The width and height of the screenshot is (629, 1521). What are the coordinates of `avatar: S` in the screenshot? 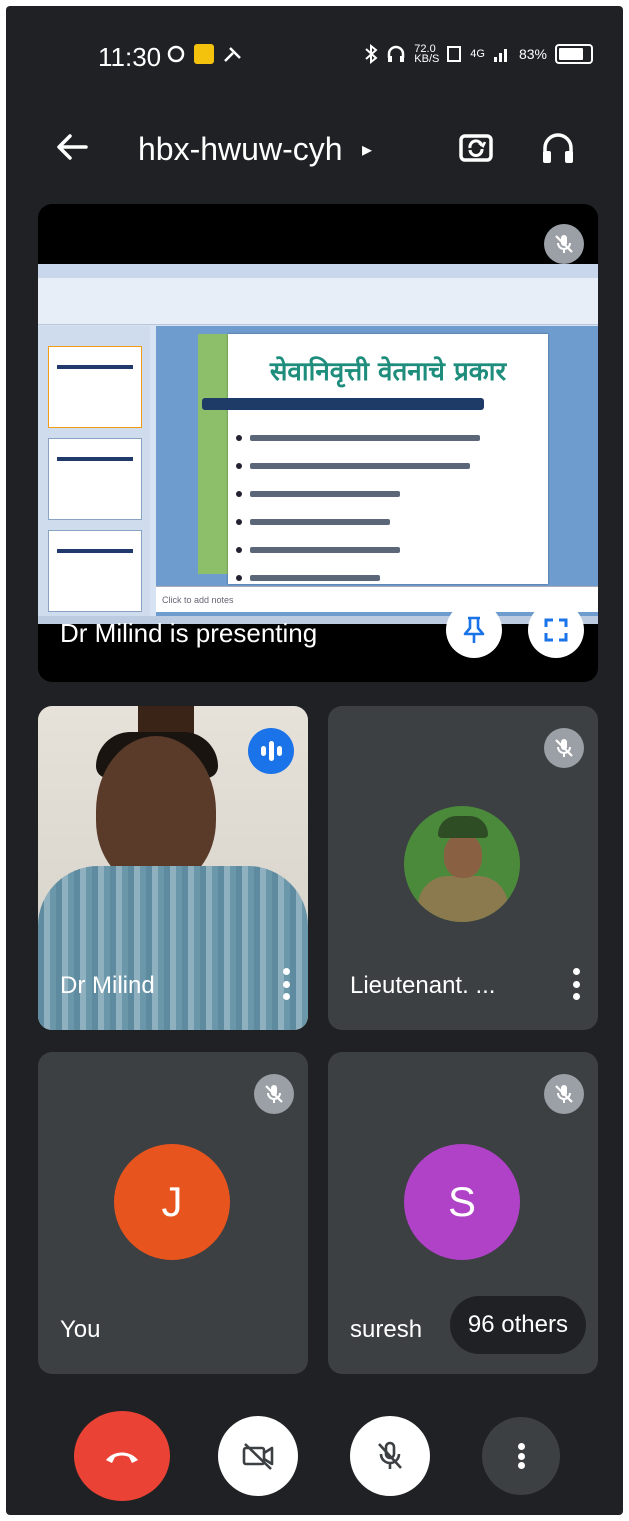 It's located at (462, 1202).